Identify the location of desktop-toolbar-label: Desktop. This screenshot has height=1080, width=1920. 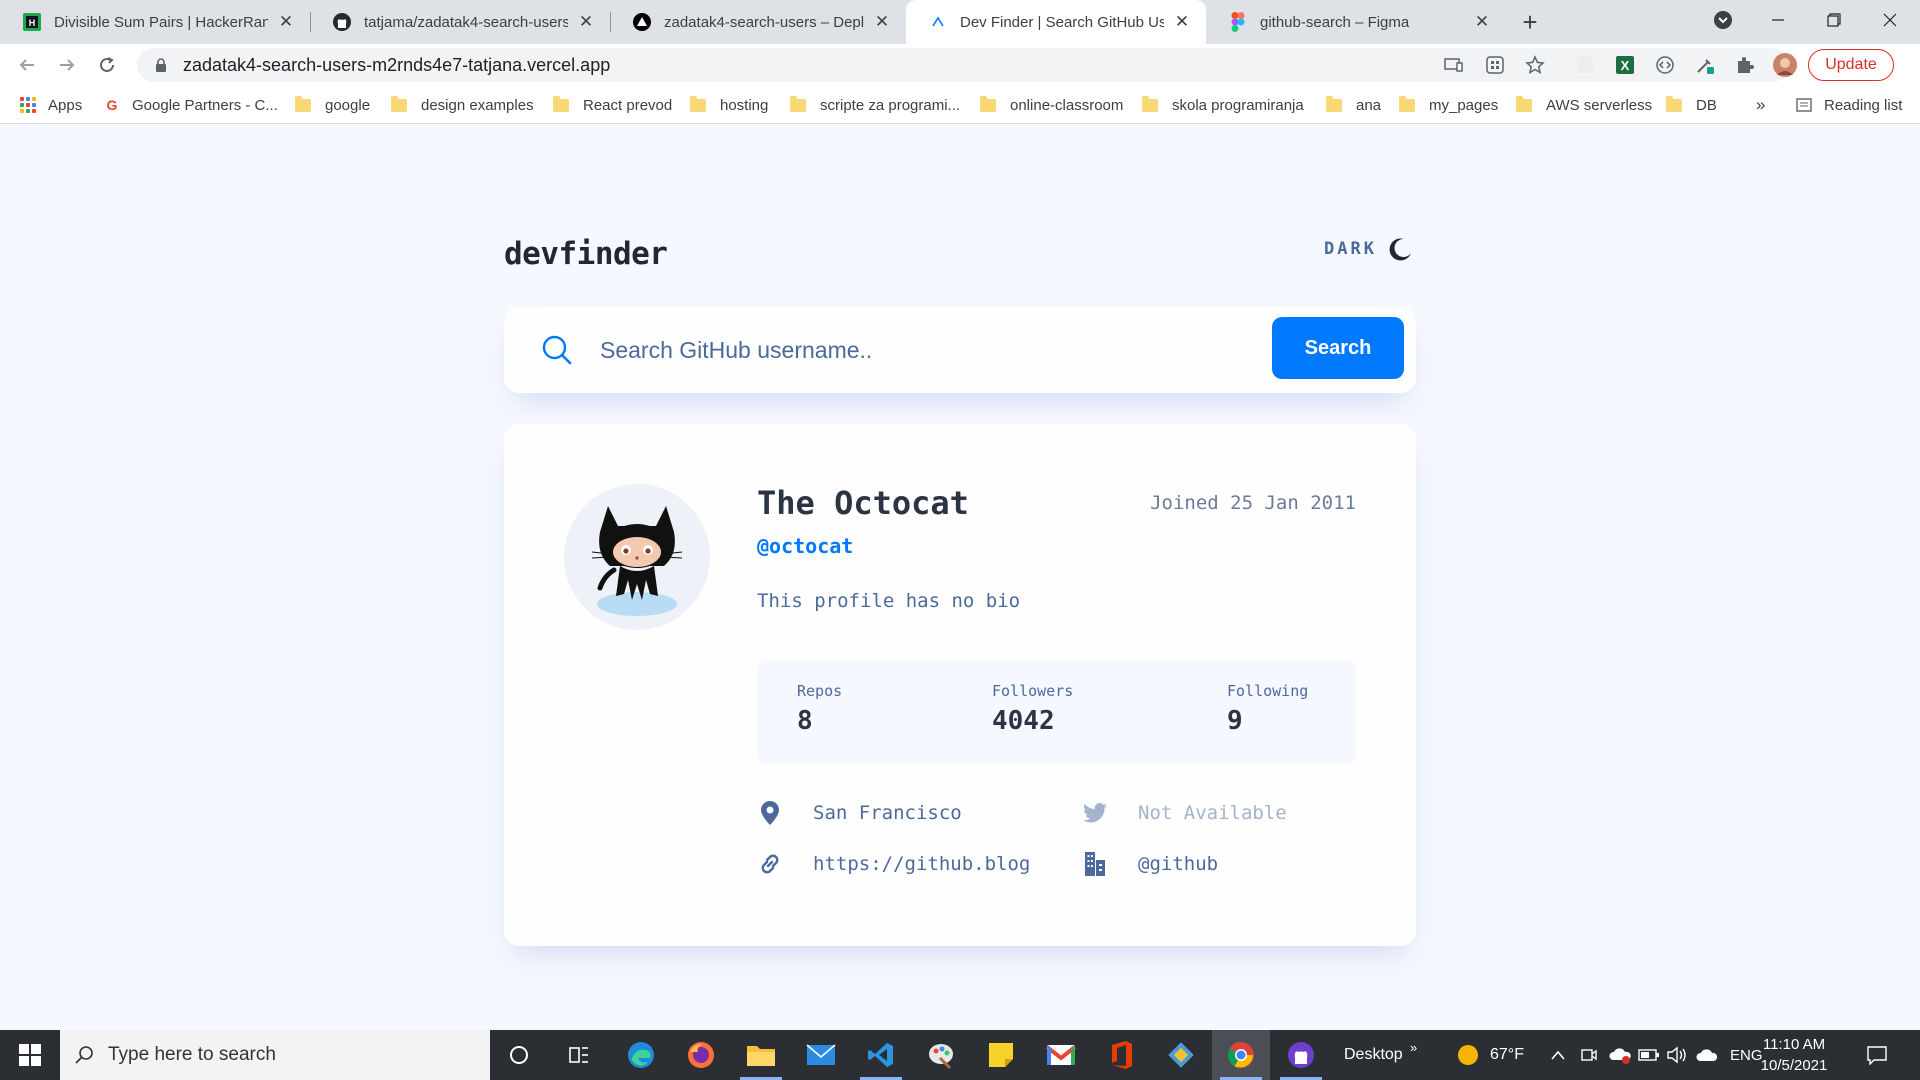
(1373, 1055).